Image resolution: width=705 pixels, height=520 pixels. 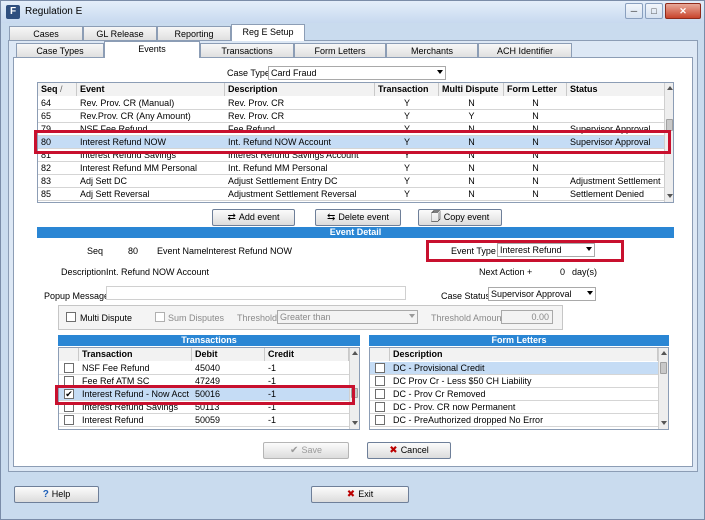 I want to click on minimize-icon: ─, so click(x=634, y=11).